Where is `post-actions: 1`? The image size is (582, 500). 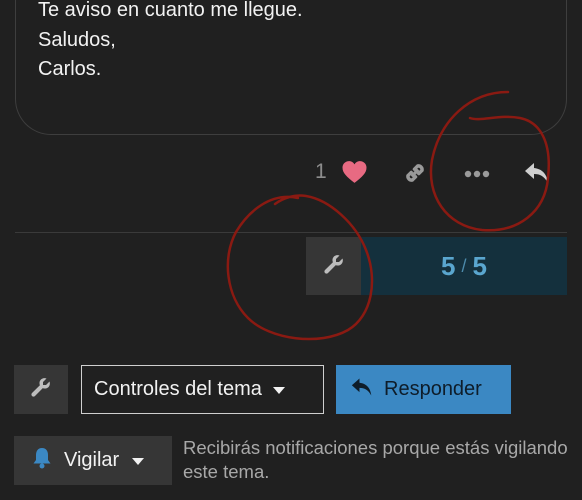
post-actions: 1 is located at coordinates (291, 174).